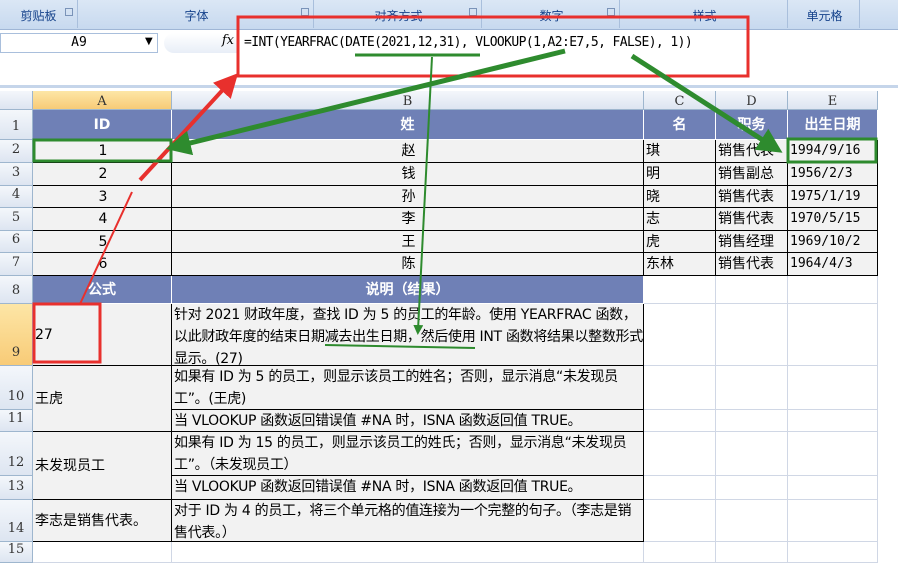 Image resolution: width=898 pixels, height=565 pixels. Describe the element at coordinates (408, 174) in the screenshot. I see `table-cell: 钱` at that location.